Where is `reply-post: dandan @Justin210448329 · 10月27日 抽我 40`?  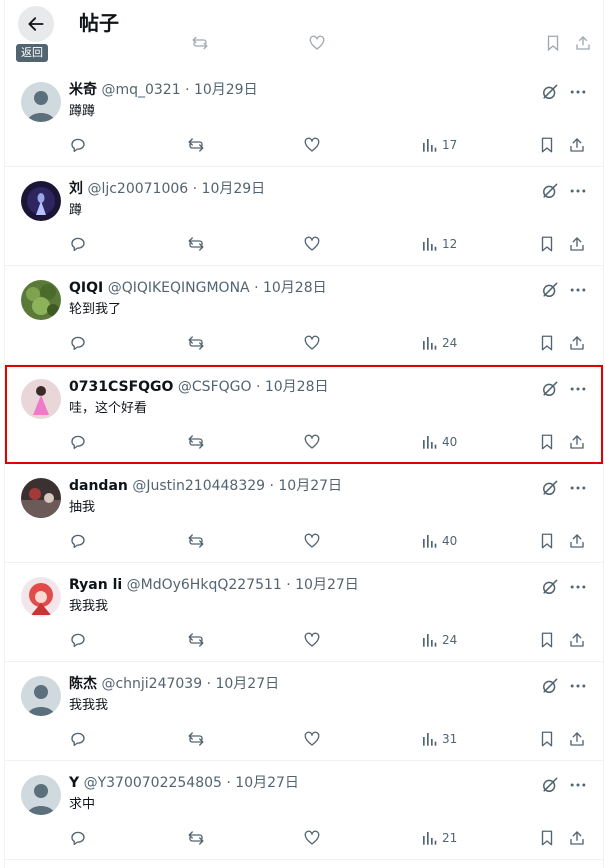
reply-post: dandan @Justin210448329 · 10月27日 抽我 40 is located at coordinates (304, 513).